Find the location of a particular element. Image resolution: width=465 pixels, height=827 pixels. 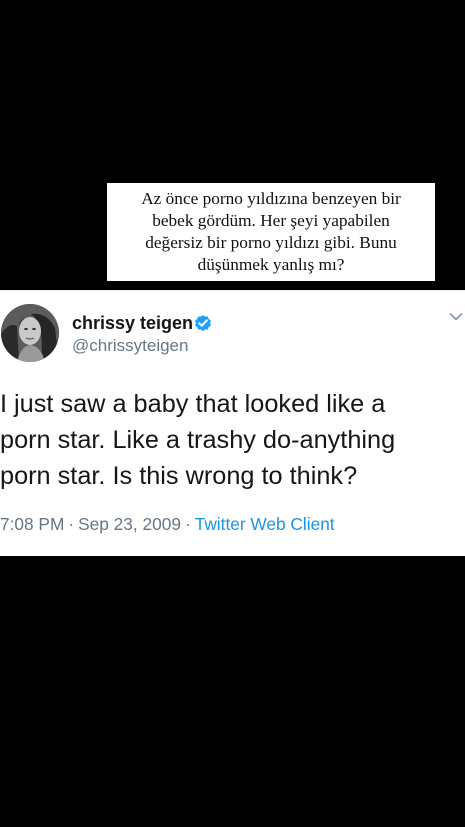

display-name: chrissy teigen is located at coordinates (132, 323).